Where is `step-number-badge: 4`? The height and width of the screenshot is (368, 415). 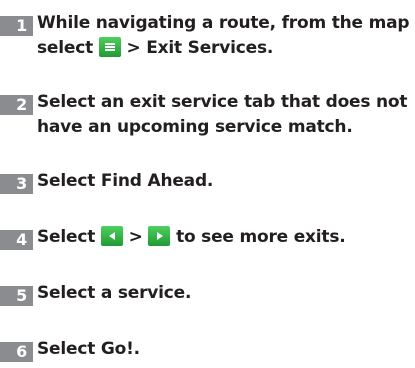 step-number-badge: 4 is located at coordinates (16, 240).